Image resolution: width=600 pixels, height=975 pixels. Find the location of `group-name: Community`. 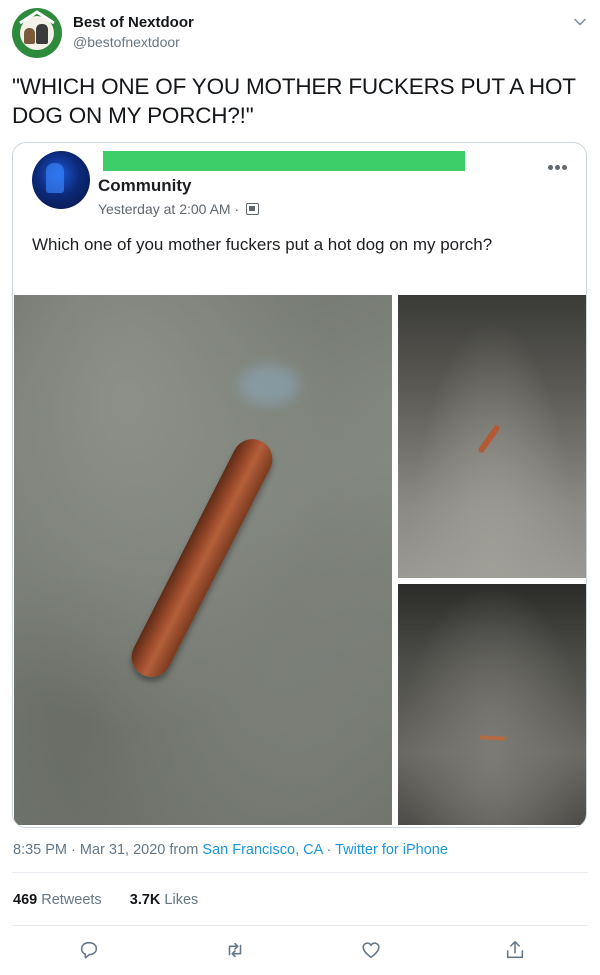

group-name: Community is located at coordinates (145, 185).